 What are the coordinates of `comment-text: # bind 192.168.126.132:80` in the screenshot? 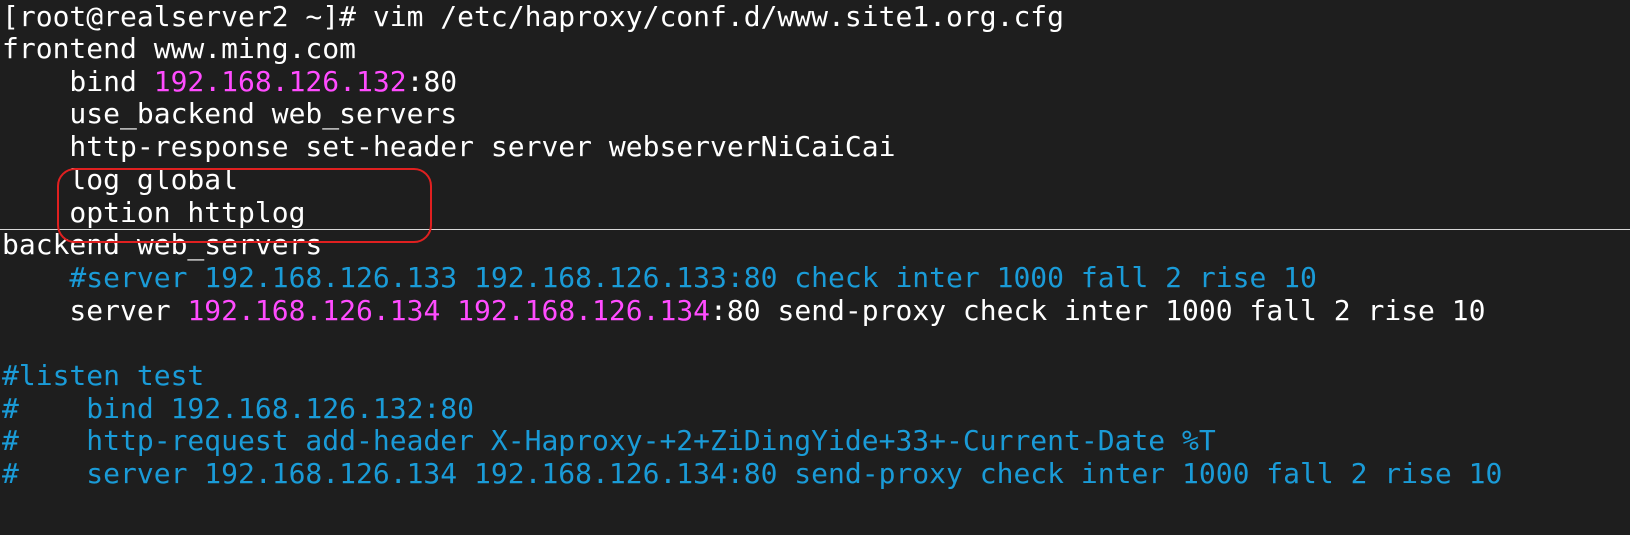 It's located at (238, 408).